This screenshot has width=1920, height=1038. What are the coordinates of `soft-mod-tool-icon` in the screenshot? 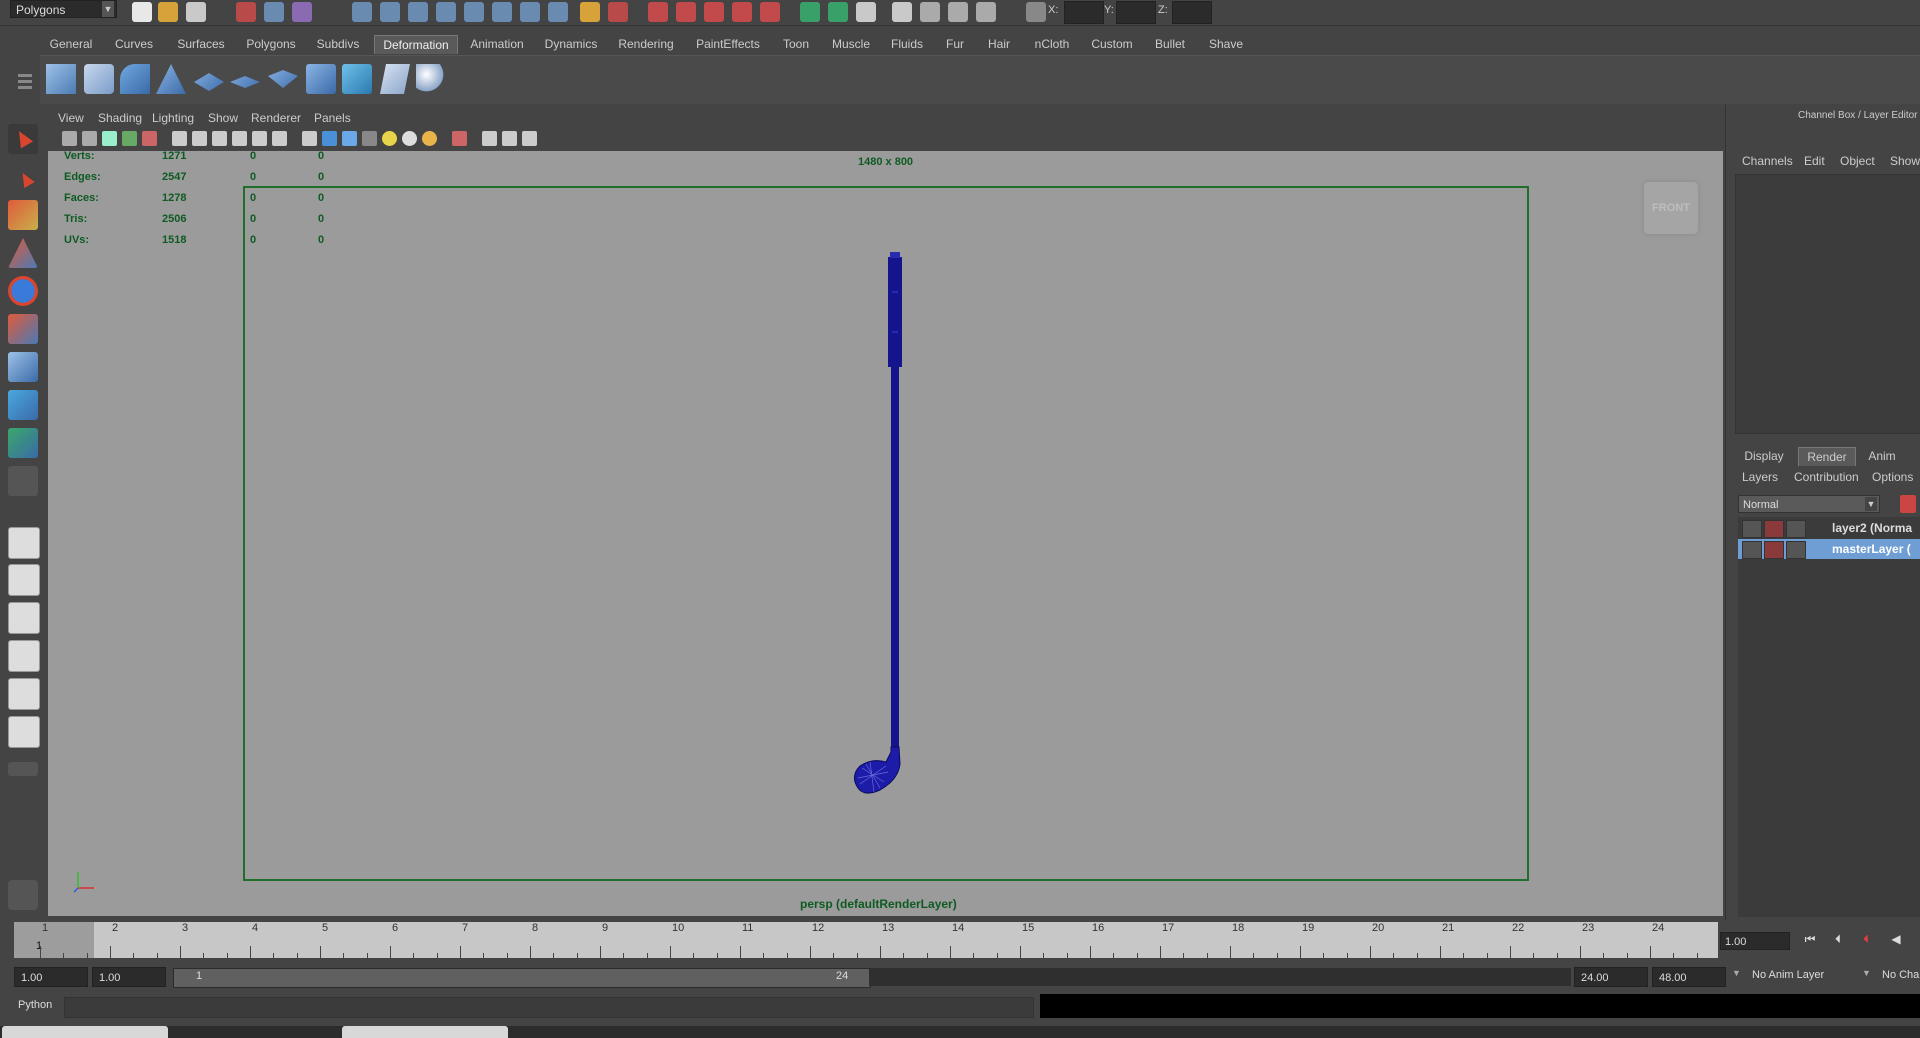 It's located at (23, 405).